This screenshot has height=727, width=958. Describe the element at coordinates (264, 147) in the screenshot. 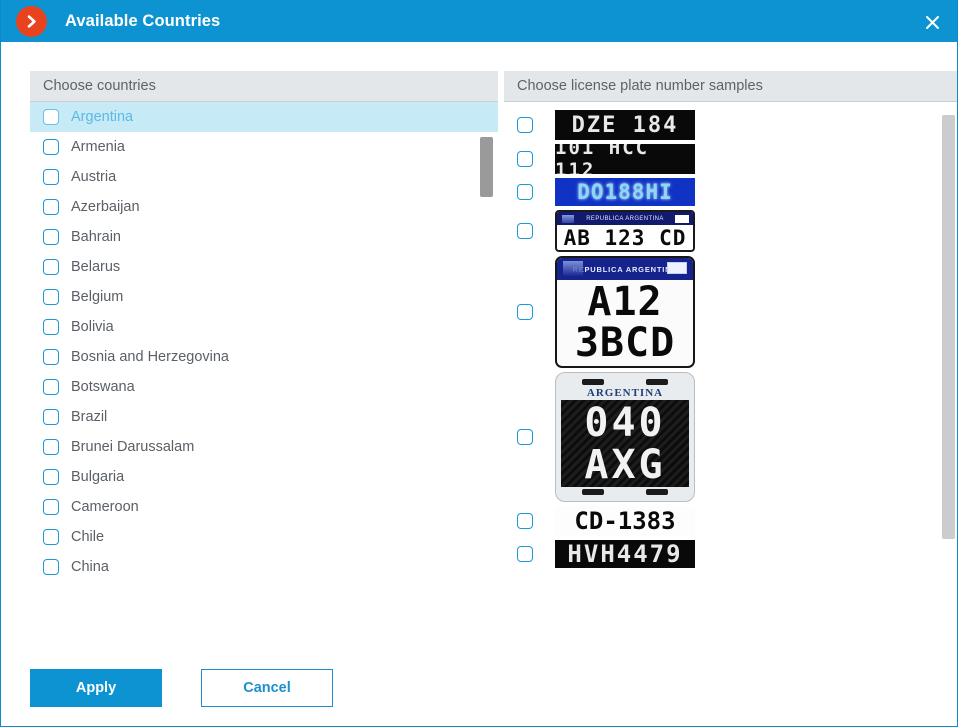

I see `country-list-item: Armenia` at that location.